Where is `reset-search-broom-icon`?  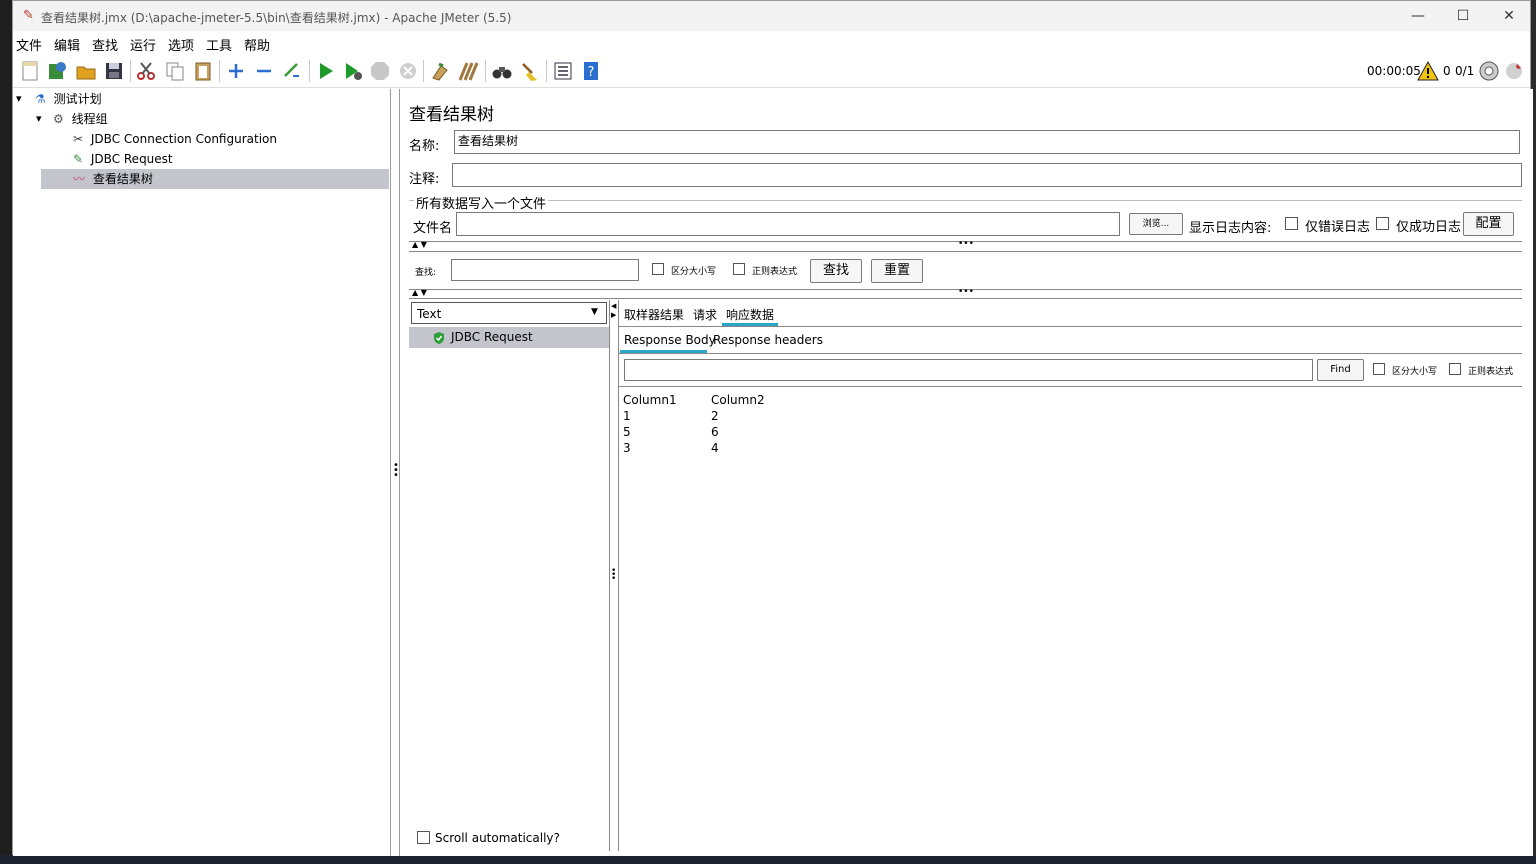 reset-search-broom-icon is located at coordinates (530, 71).